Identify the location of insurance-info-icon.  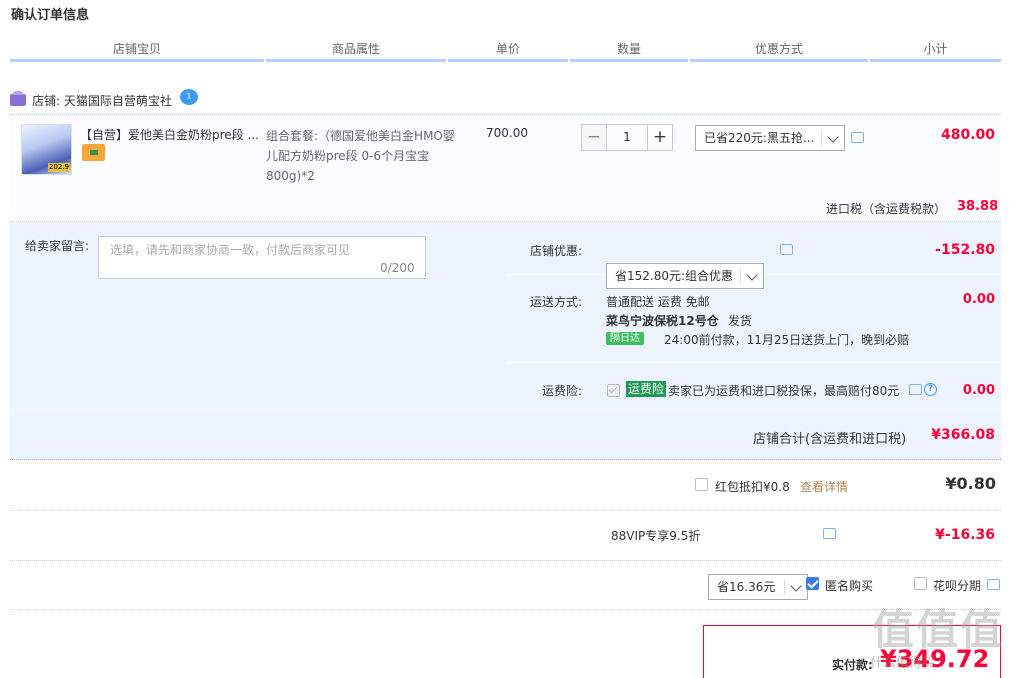
(915, 389).